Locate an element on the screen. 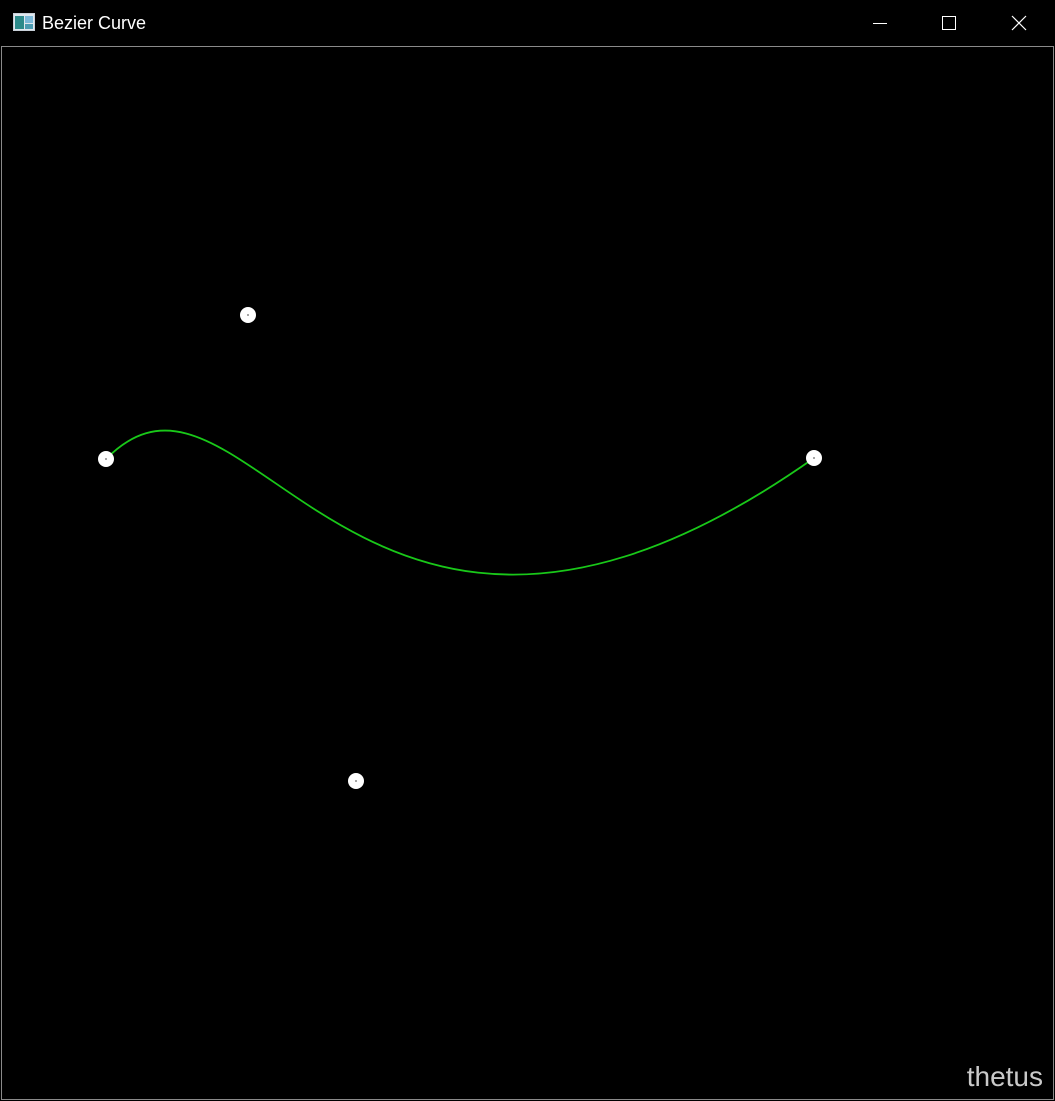  control-point-p1 is located at coordinates (248, 315).